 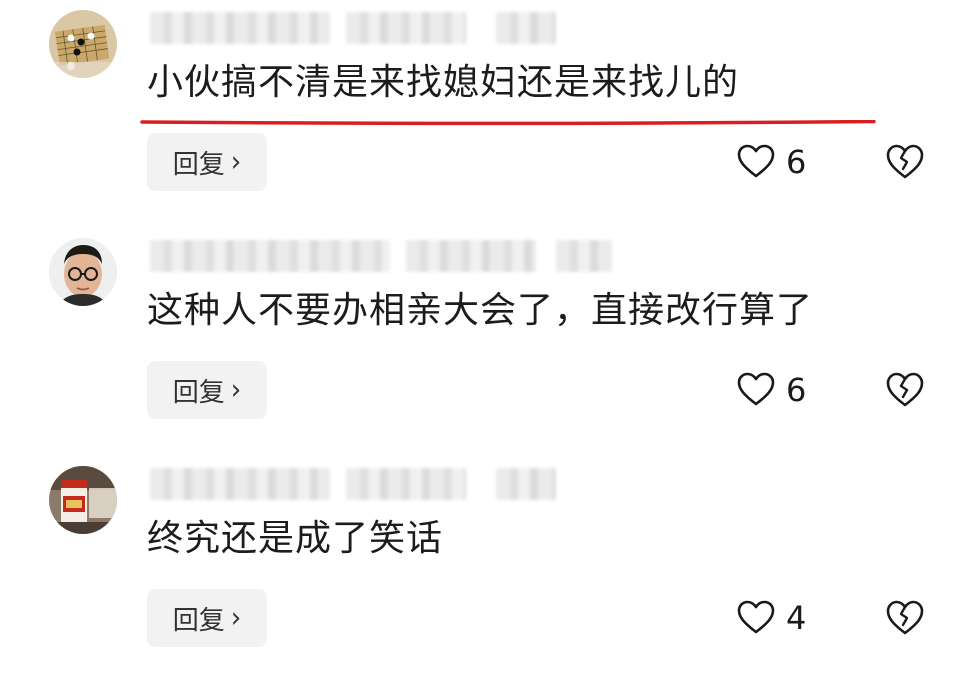 I want to click on comment-text: 小伙搞不清是来找媳妇还是来找儿的, so click(x=443, y=82).